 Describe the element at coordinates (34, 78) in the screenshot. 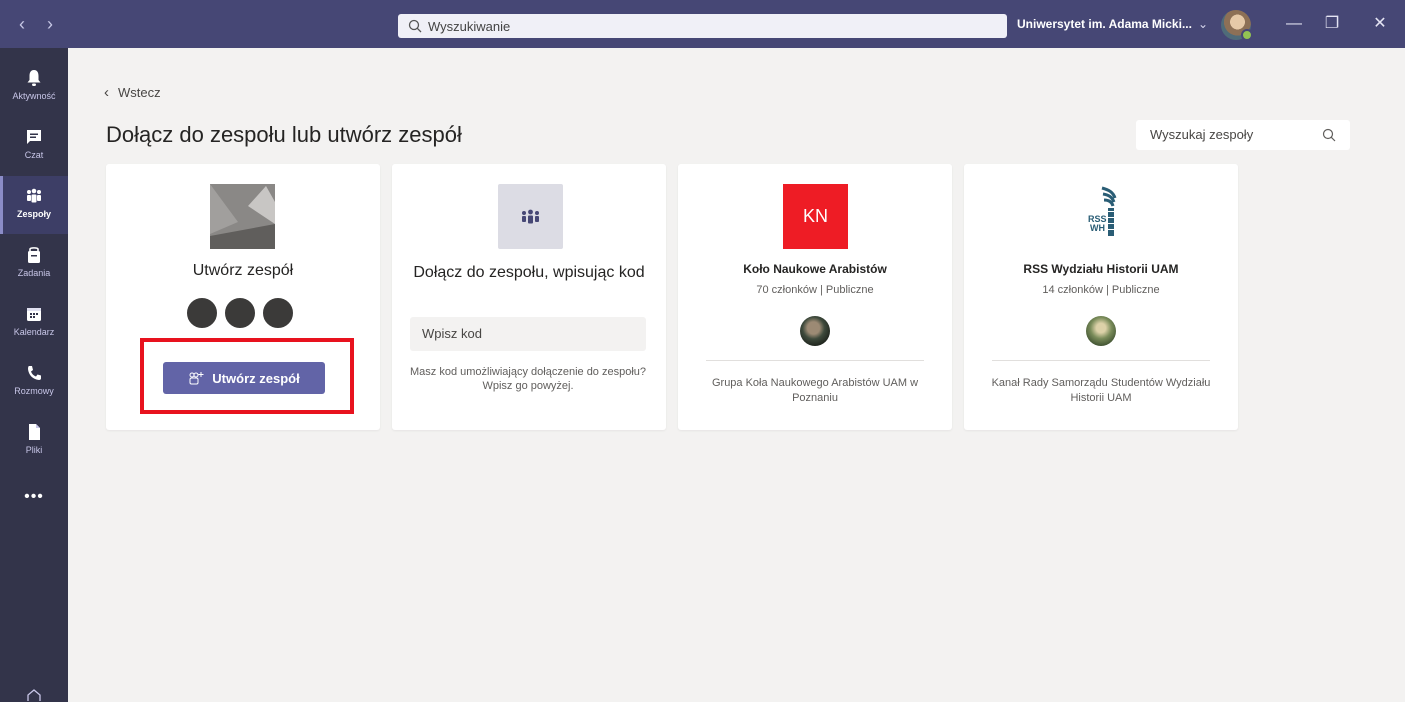

I see `bell-icon` at that location.